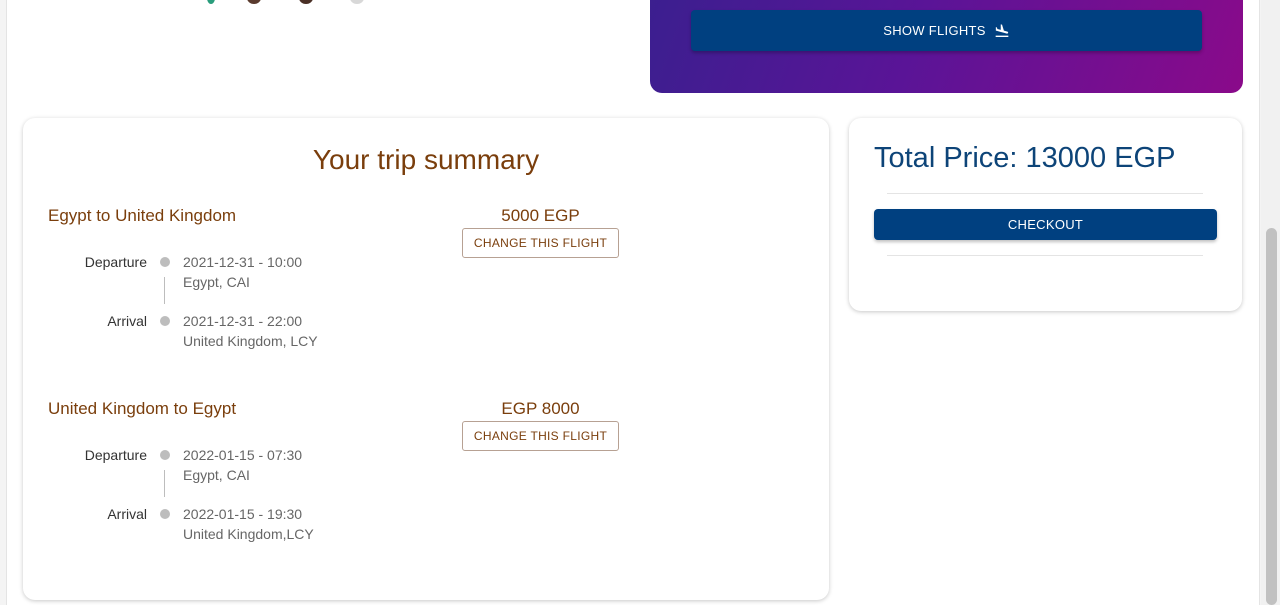 Image resolution: width=1280 pixels, height=605 pixels. What do you see at coordinates (1025, 158) in the screenshot?
I see `total-price-title: Total Price: 13000 EGP` at bounding box center [1025, 158].